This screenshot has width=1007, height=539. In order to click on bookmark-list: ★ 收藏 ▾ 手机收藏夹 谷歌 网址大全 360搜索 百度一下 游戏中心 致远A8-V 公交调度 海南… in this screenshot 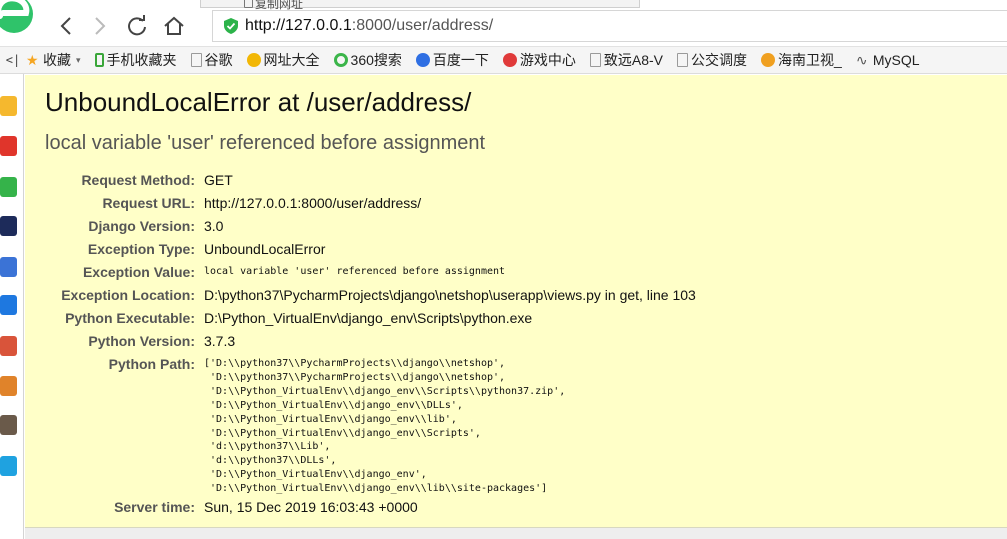, I will do `click(480, 60)`.